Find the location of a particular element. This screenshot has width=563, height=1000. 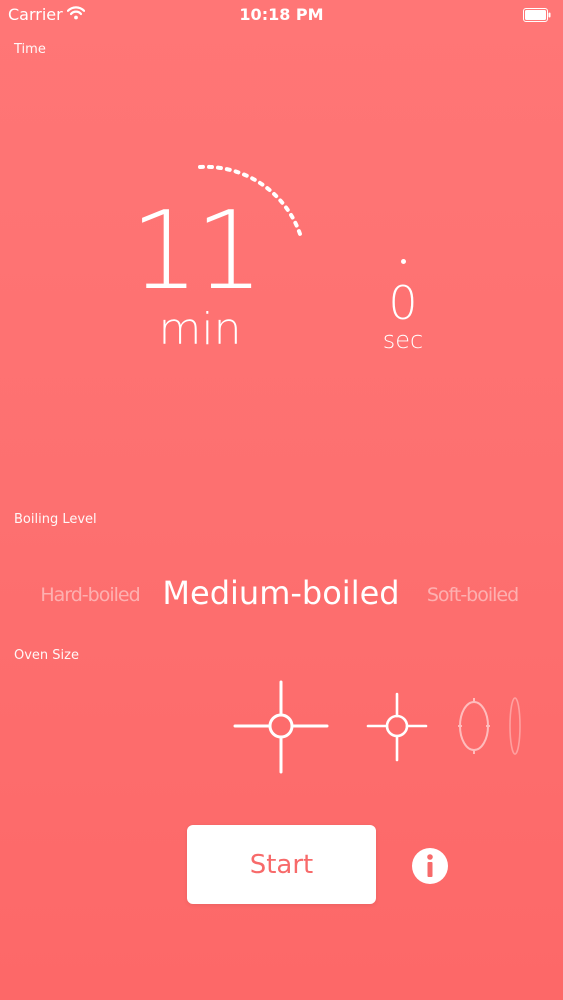

burner-size-smallest-icon is located at coordinates (515, 726).